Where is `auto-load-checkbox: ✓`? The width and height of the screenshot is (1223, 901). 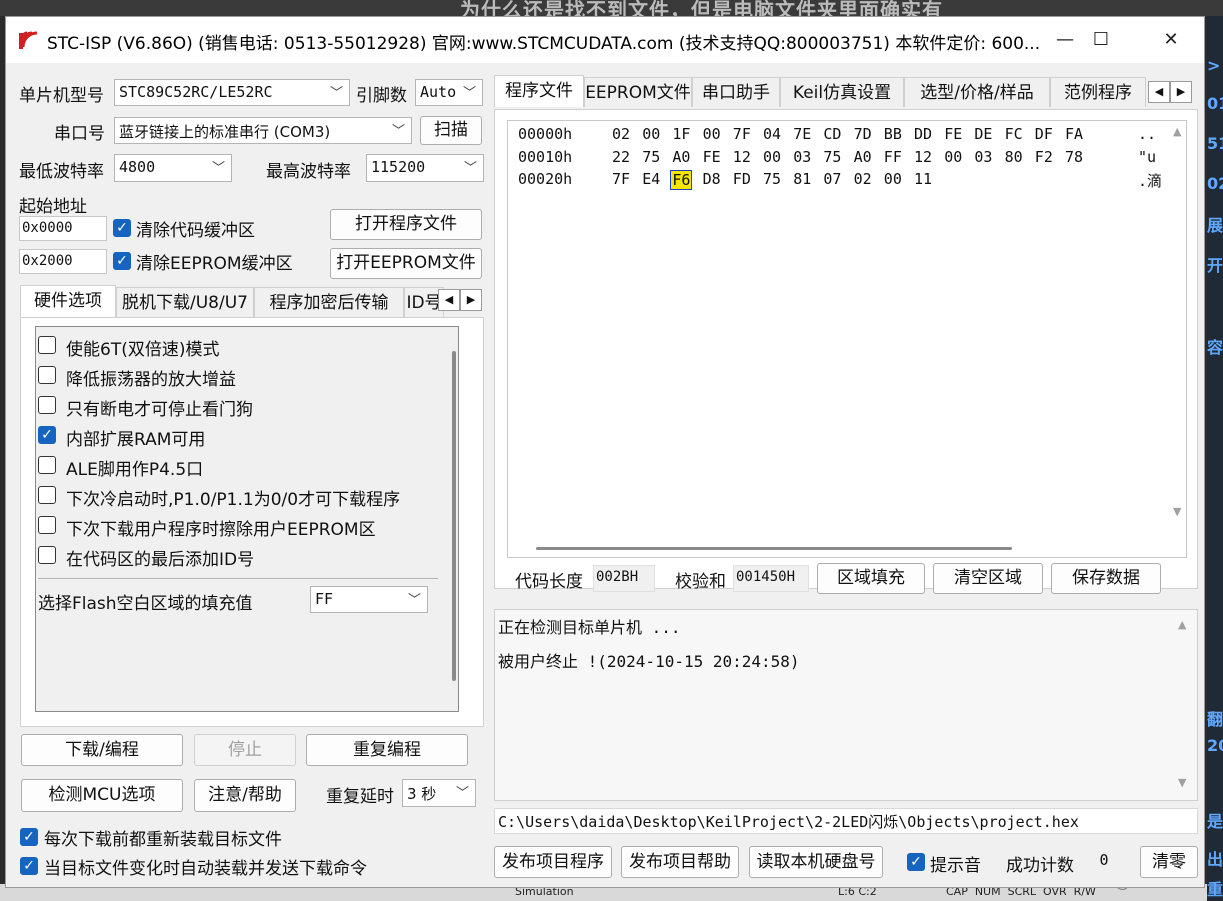 auto-load-checkbox: ✓ is located at coordinates (29, 866).